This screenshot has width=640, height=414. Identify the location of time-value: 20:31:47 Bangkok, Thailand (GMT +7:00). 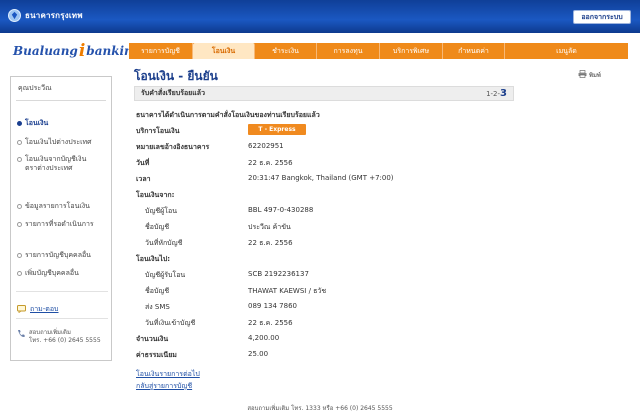
(321, 178).